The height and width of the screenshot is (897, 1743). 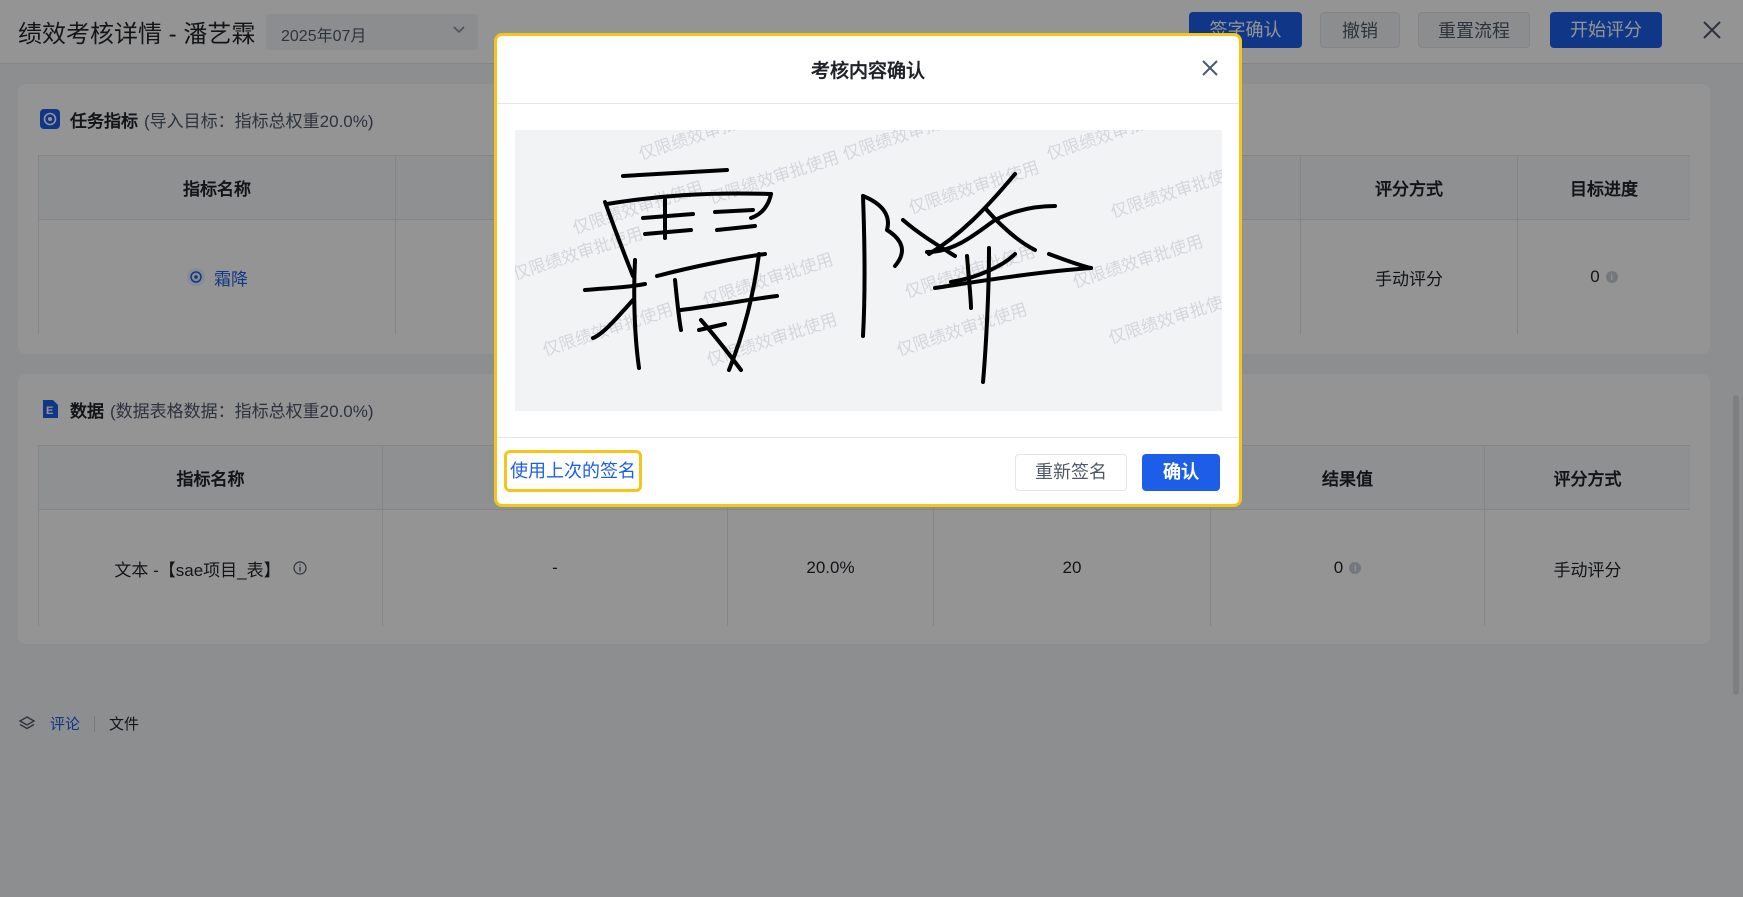 What do you see at coordinates (1181, 472) in the screenshot?
I see `confirm-button: 确认` at bounding box center [1181, 472].